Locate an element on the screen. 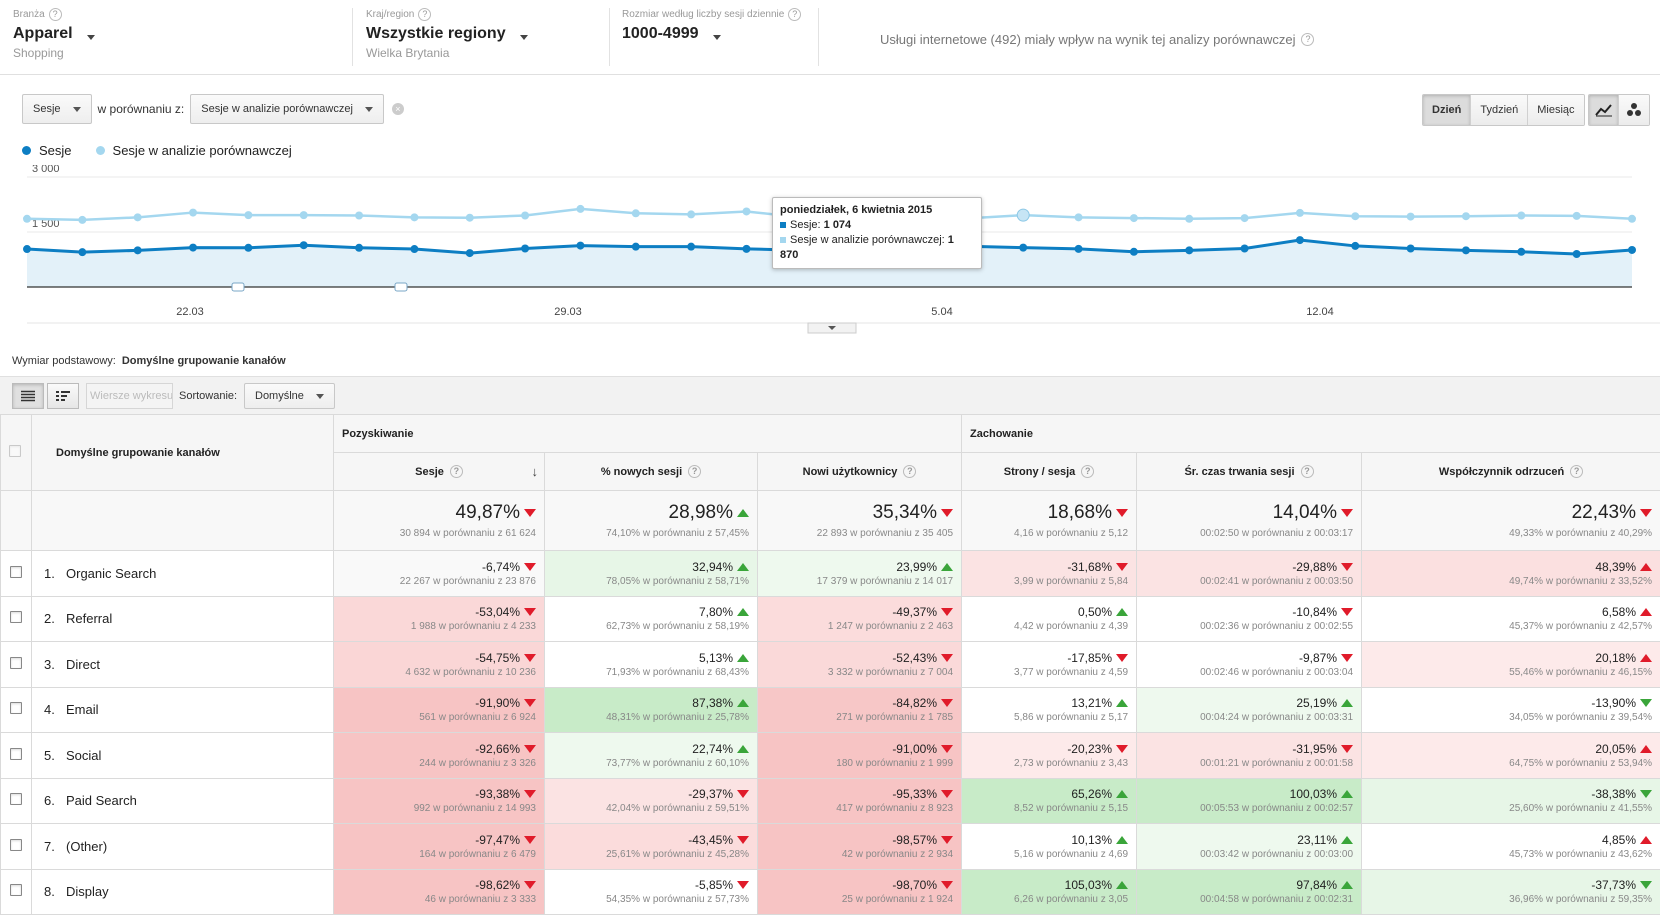 The height and width of the screenshot is (922, 1660). metric-change: -17,85% is located at coordinates (1090, 657).